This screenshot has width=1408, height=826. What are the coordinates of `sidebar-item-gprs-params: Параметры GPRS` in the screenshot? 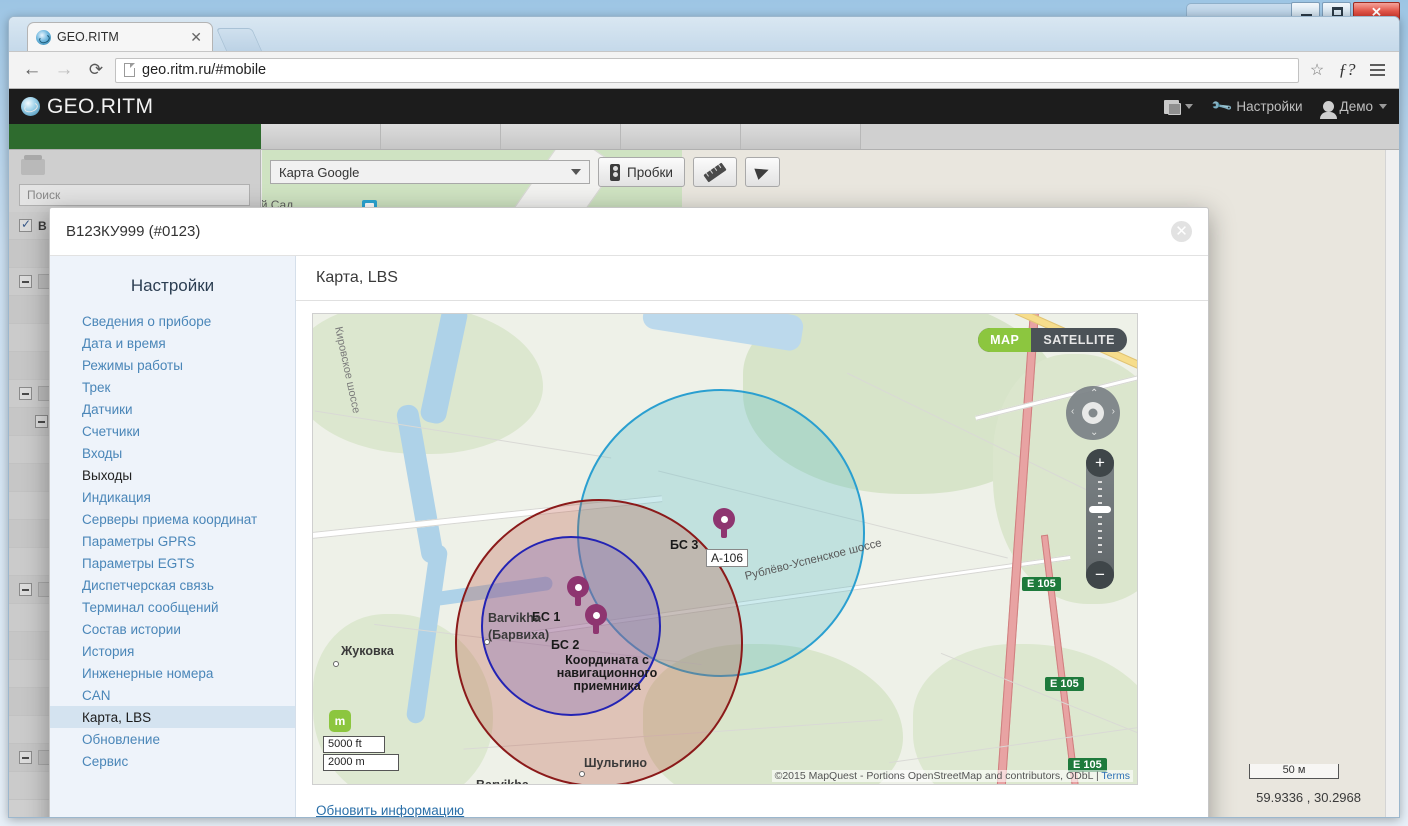 It's located at (172, 541).